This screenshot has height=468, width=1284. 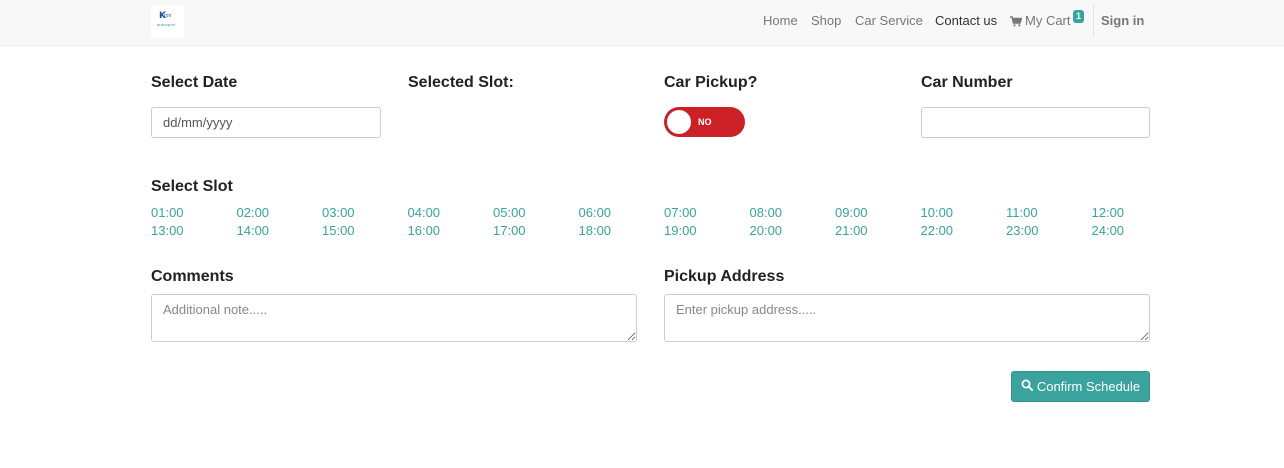 I want to click on time-slot-link: 23:00, so click(x=1022, y=231).